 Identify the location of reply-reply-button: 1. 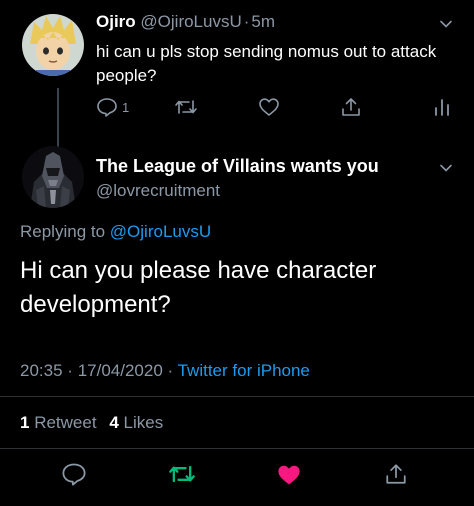
(112, 107).